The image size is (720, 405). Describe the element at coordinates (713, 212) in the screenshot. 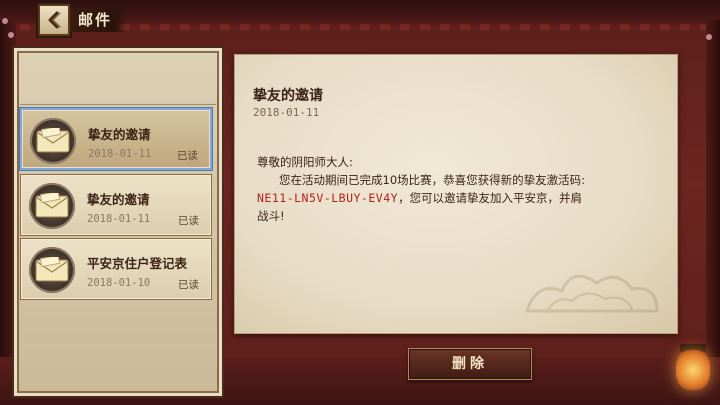

I see `right-pillar` at that location.